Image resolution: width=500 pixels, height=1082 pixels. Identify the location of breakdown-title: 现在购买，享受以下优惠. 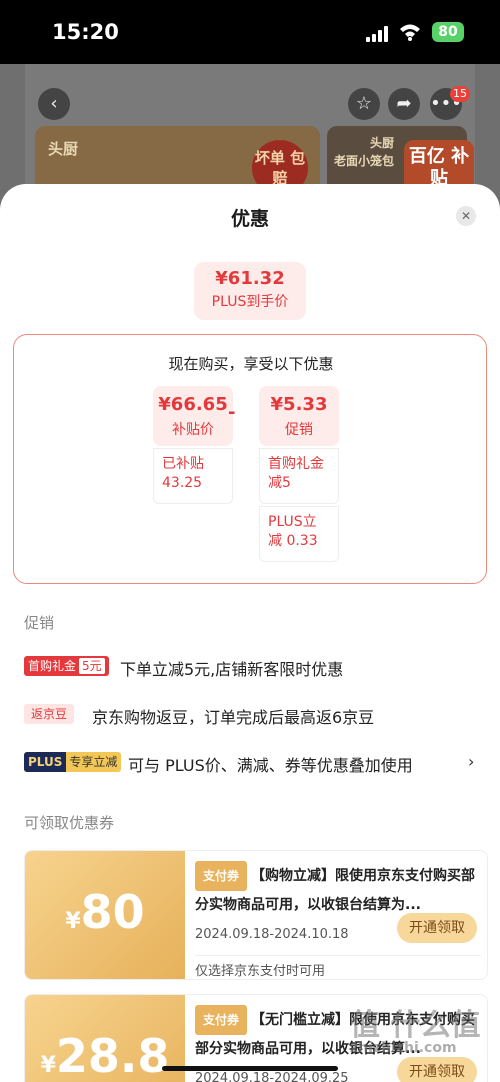
(251, 364).